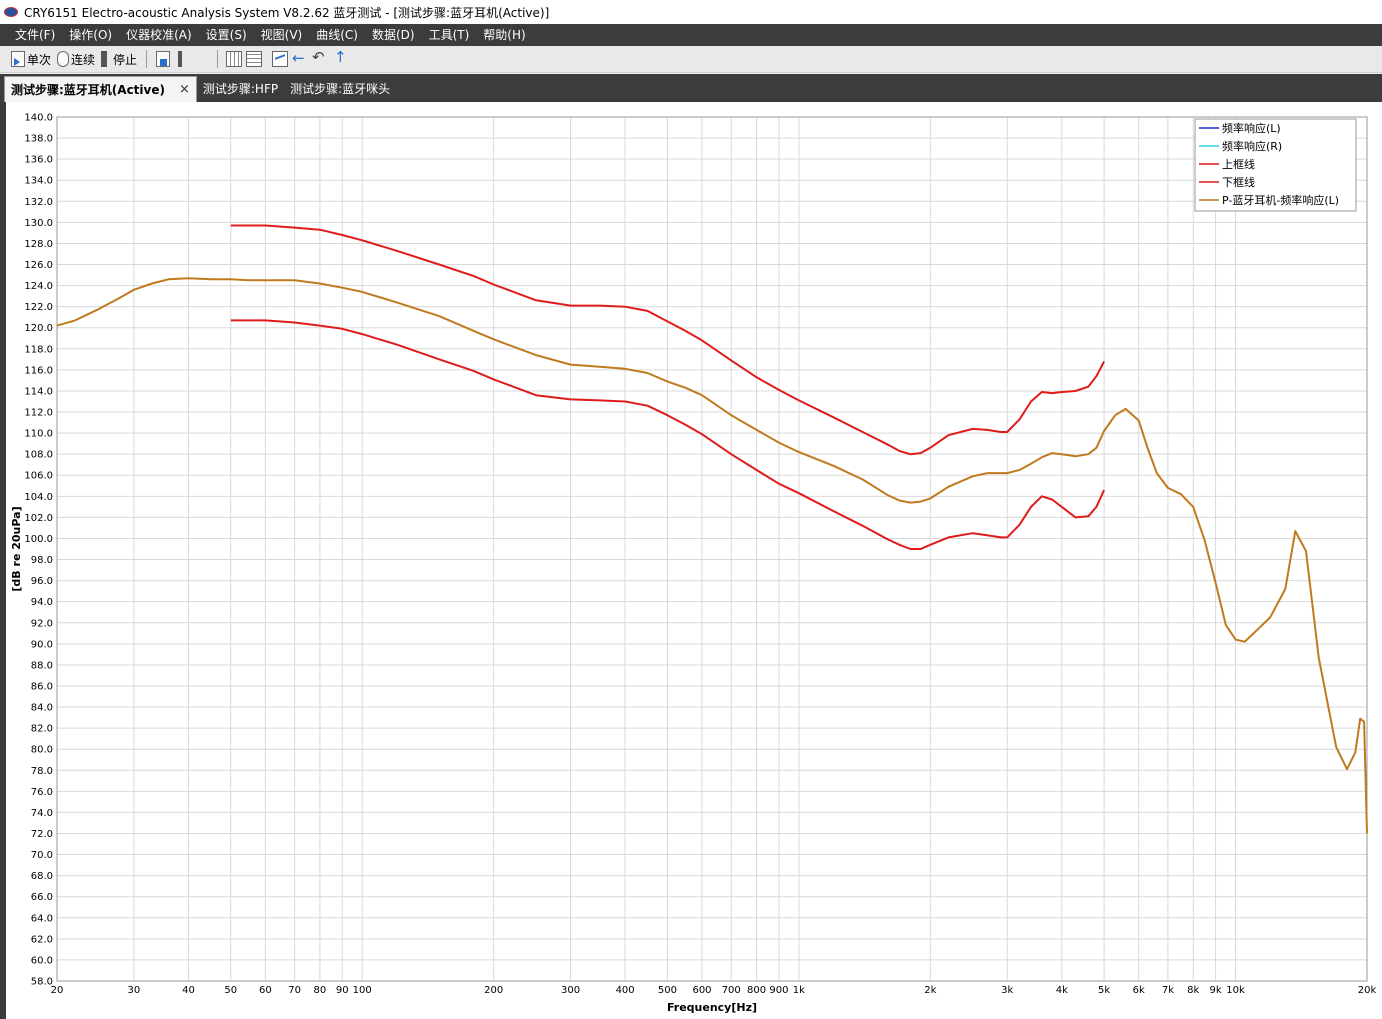  Describe the element at coordinates (340, 57) in the screenshot. I see `export-arrow-icon` at that location.